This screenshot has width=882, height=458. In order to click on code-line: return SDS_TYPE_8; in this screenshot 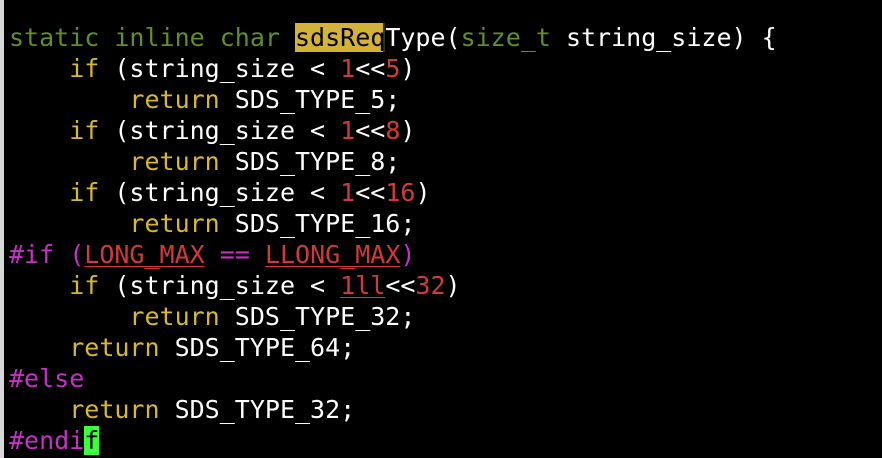, I will do `click(393, 161)`.